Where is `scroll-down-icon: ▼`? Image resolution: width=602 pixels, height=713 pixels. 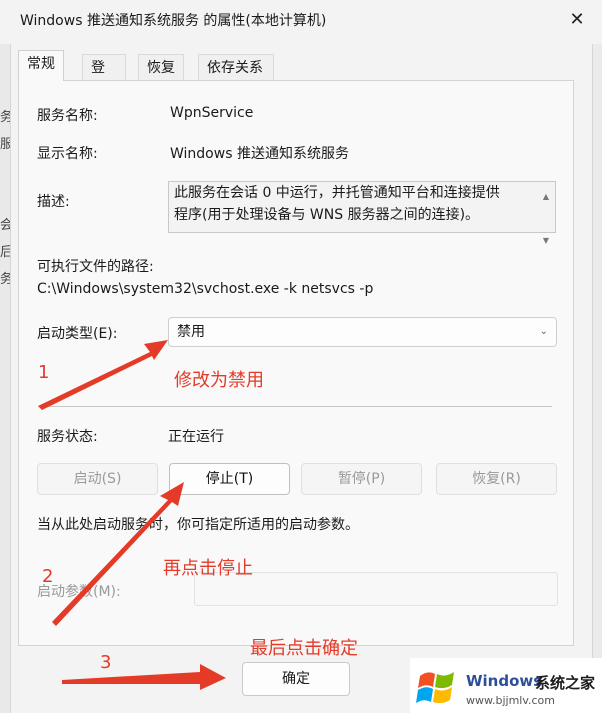
scroll-down-icon: ▼ is located at coordinates (546, 241).